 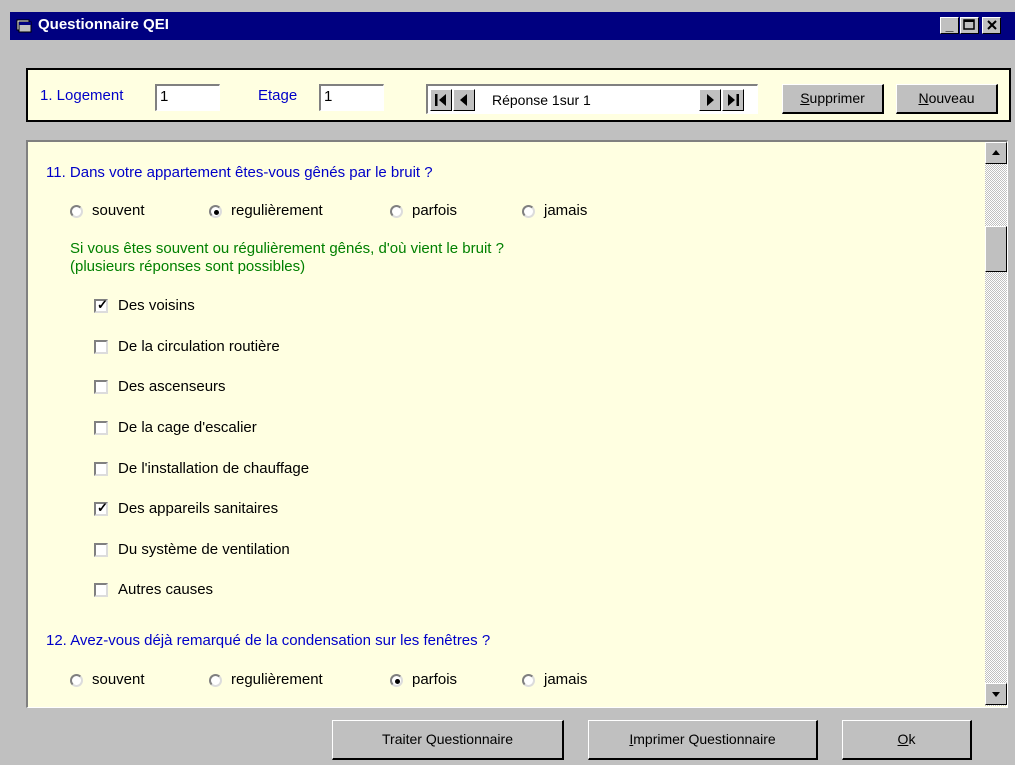 What do you see at coordinates (912, 739) in the screenshot?
I see `ok-label: k` at bounding box center [912, 739].